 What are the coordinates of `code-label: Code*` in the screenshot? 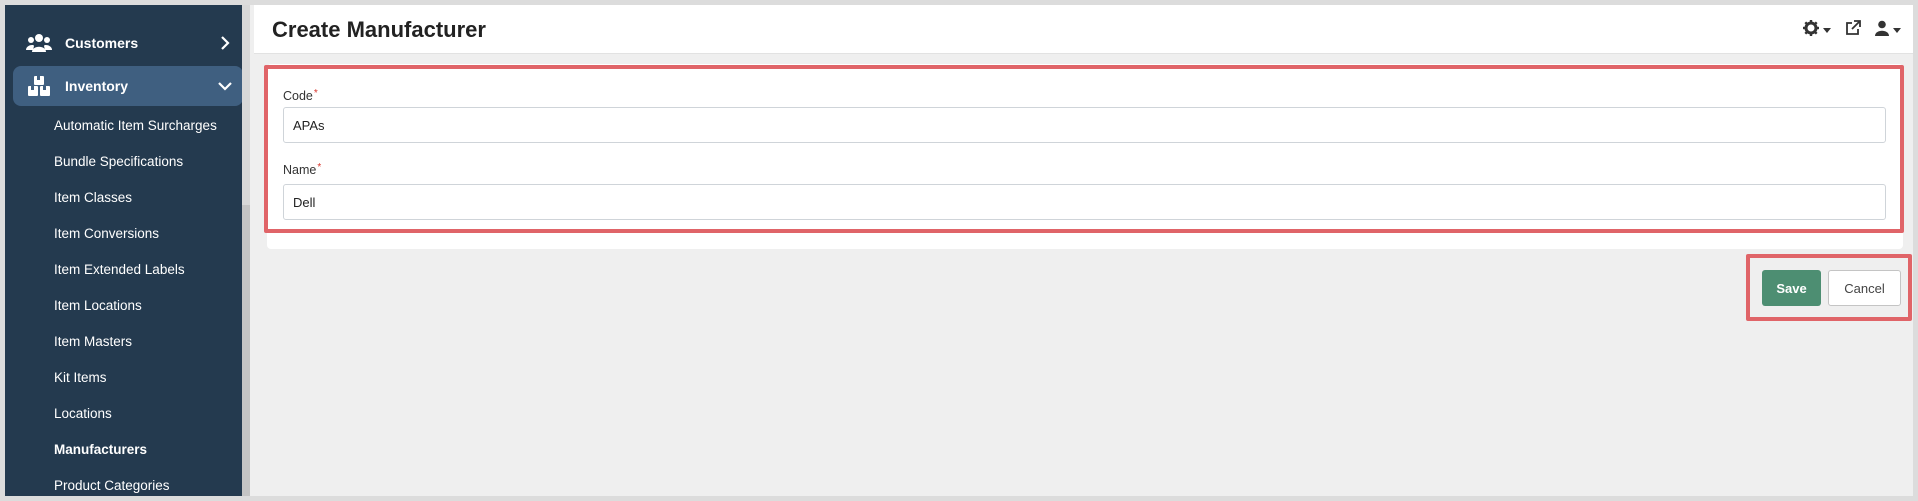 It's located at (300, 95).